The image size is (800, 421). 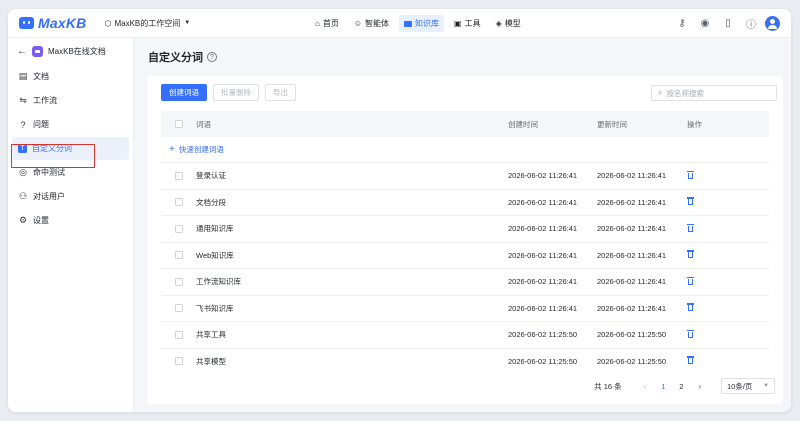 I want to click on pagination: 共 16 条 ‹ 1 2 › 10条/页 ▼, so click(x=684, y=386).